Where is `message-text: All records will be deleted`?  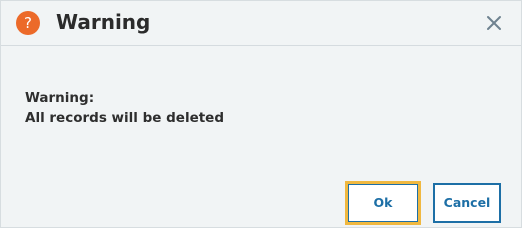 message-text: All records will be deleted is located at coordinates (124, 118).